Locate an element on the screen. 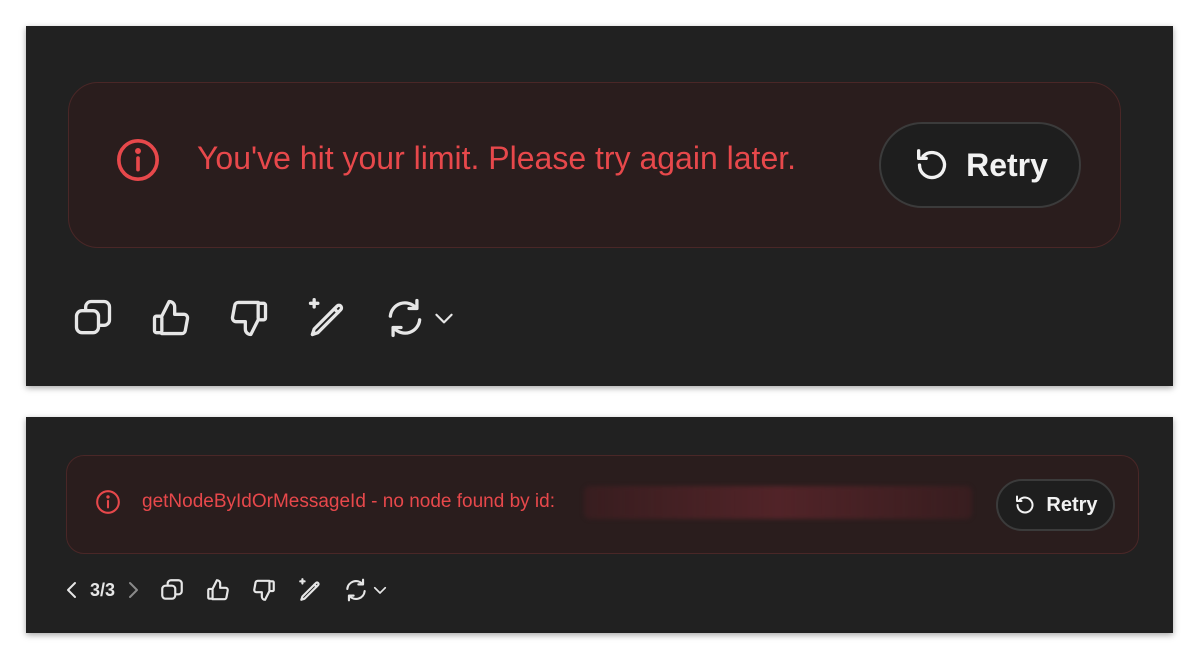 Image resolution: width=1200 pixels, height=660 pixels. message-actions: 3/3 is located at coordinates (236, 590).